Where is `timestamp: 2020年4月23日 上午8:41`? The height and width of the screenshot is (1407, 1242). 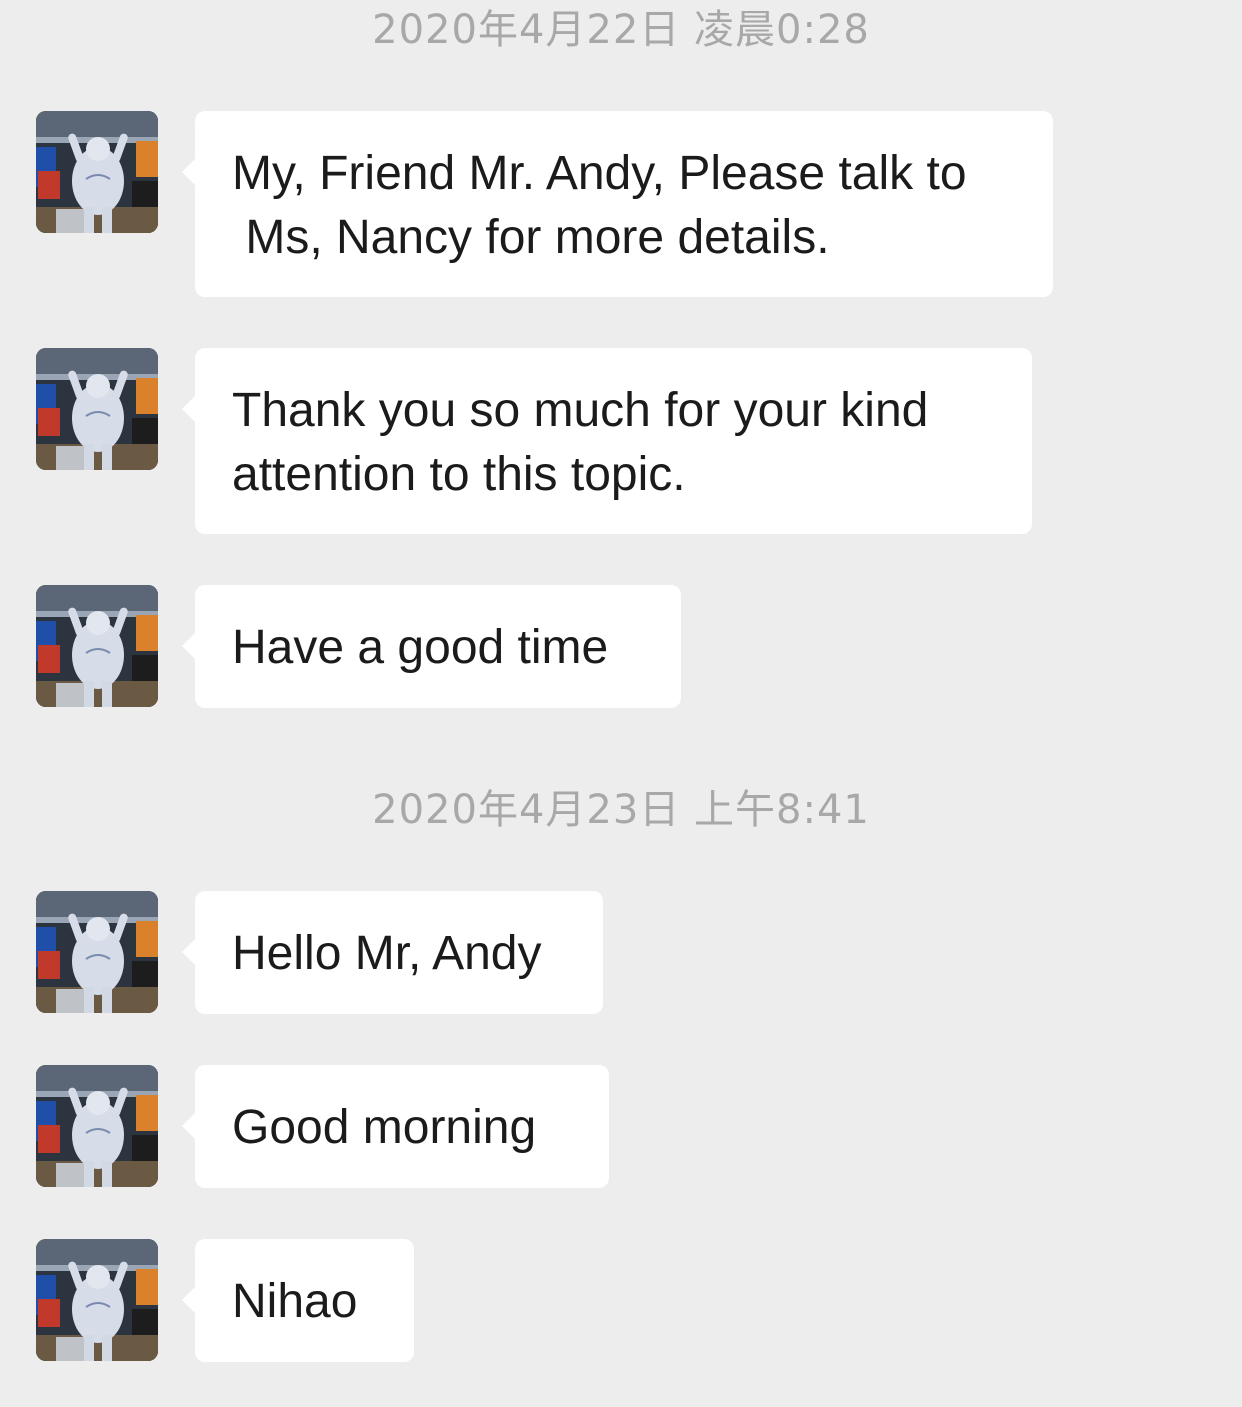
timestamp: 2020年4月23日 上午8:41 is located at coordinates (621, 810).